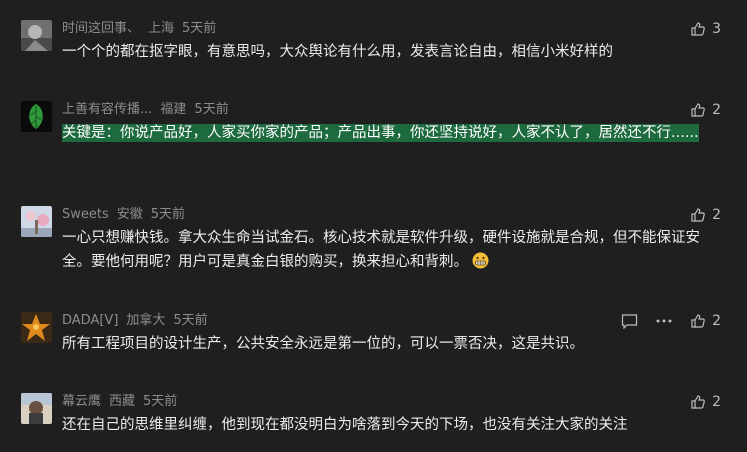 The image size is (747, 452). I want to click on comment-meta: Sweets 安徽 5天前, so click(127, 215).